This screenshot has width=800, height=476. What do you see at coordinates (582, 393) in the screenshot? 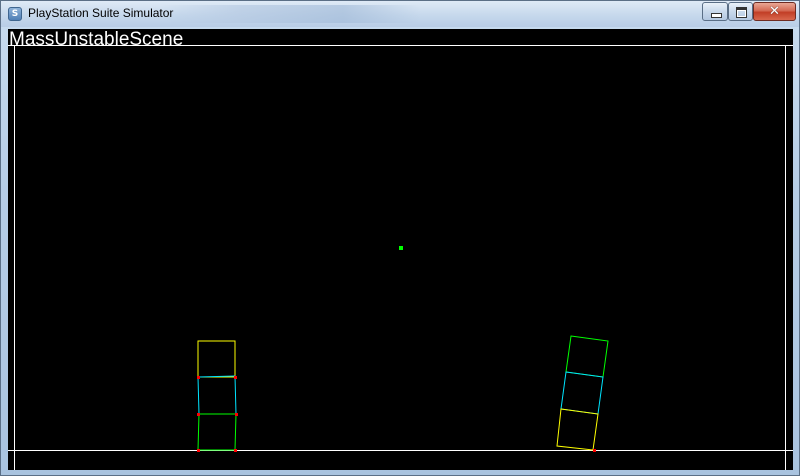
I see `right-stack-box-middle` at bounding box center [582, 393].